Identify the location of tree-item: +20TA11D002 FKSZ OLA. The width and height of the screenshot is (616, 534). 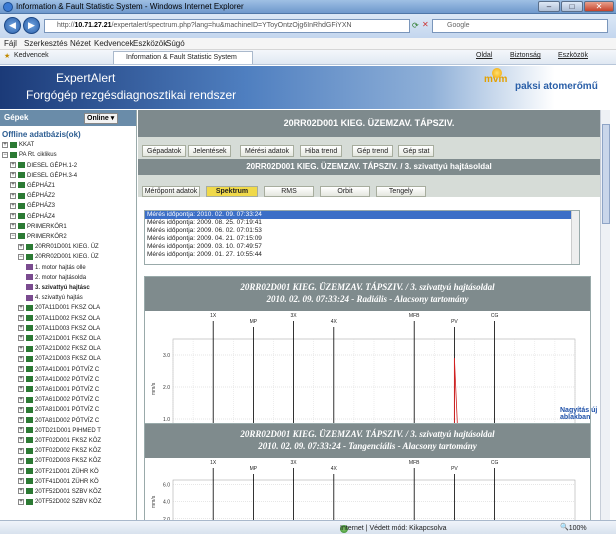
(59, 319).